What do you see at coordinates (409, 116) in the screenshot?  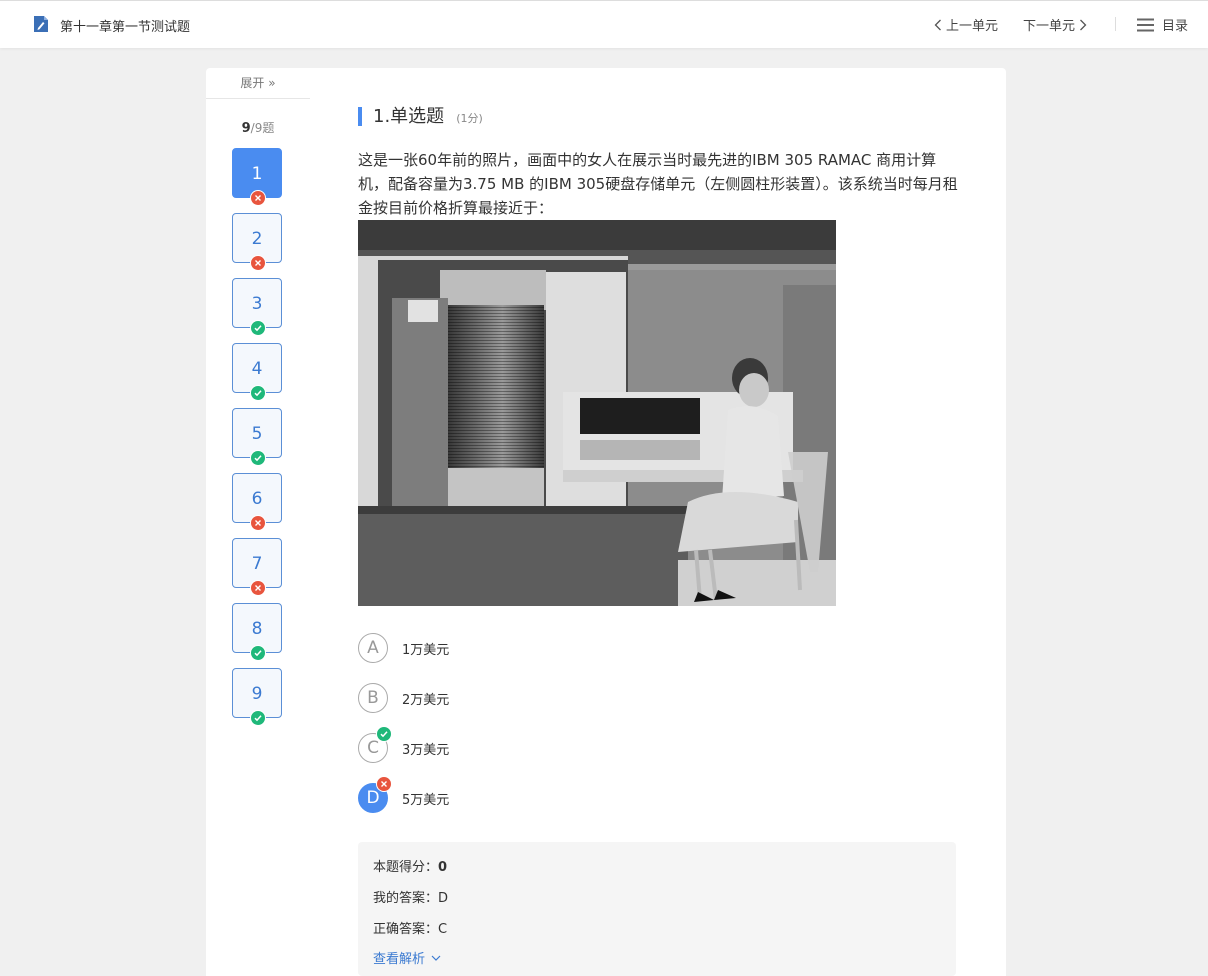 I see `question-type: 1.单选题` at bounding box center [409, 116].